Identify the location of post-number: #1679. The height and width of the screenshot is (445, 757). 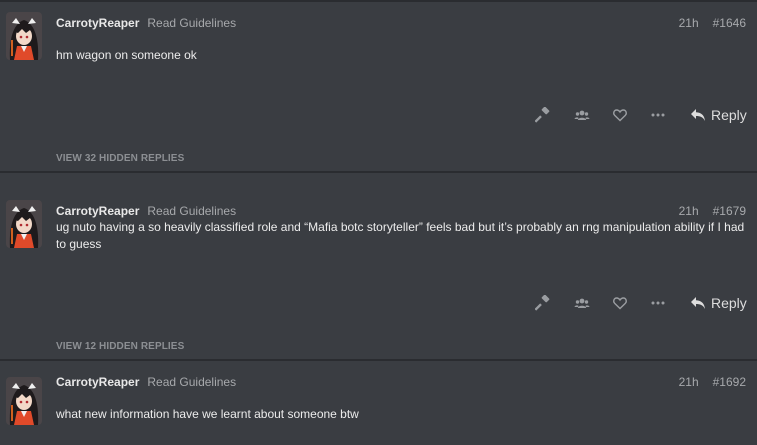
(729, 211).